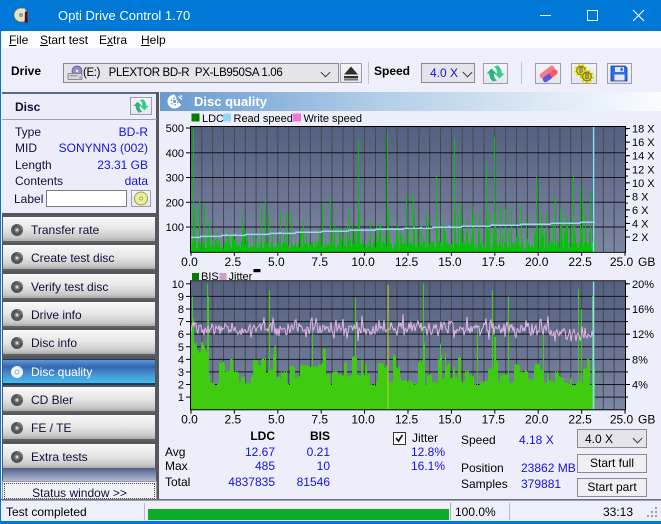 The width and height of the screenshot is (661, 524). Describe the element at coordinates (640, 224) in the screenshot. I see `svg-text: 4 X` at that location.